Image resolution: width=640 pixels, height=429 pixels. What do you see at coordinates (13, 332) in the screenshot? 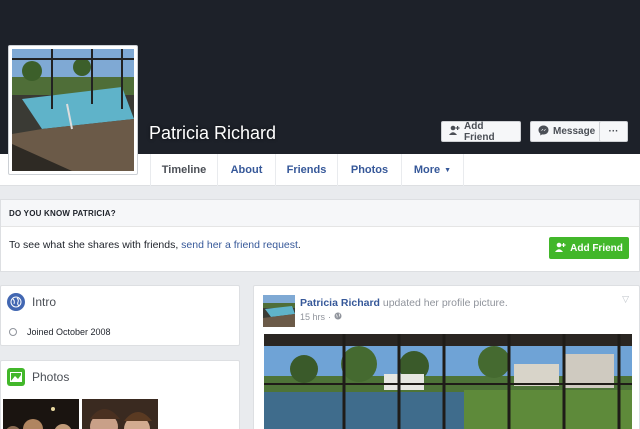
I see `clock-icon` at bounding box center [13, 332].